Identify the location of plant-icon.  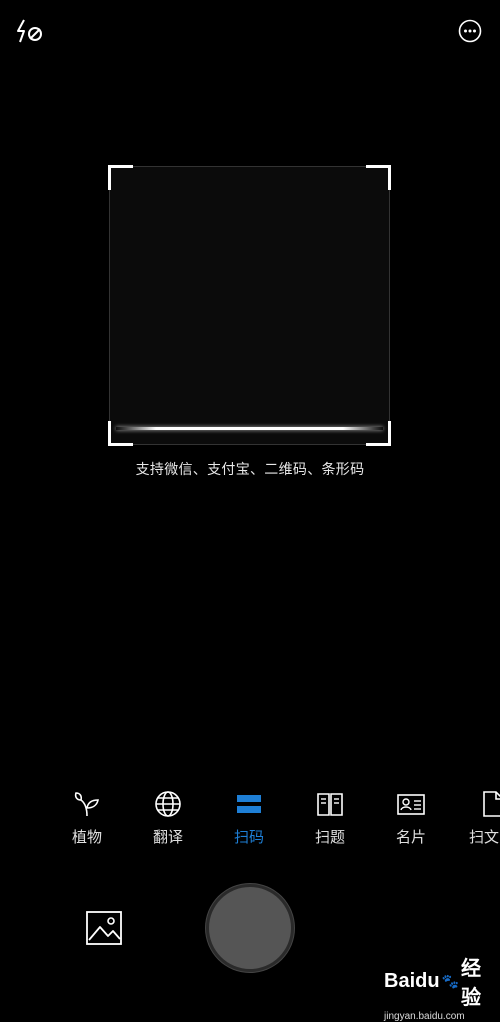
(87, 804).